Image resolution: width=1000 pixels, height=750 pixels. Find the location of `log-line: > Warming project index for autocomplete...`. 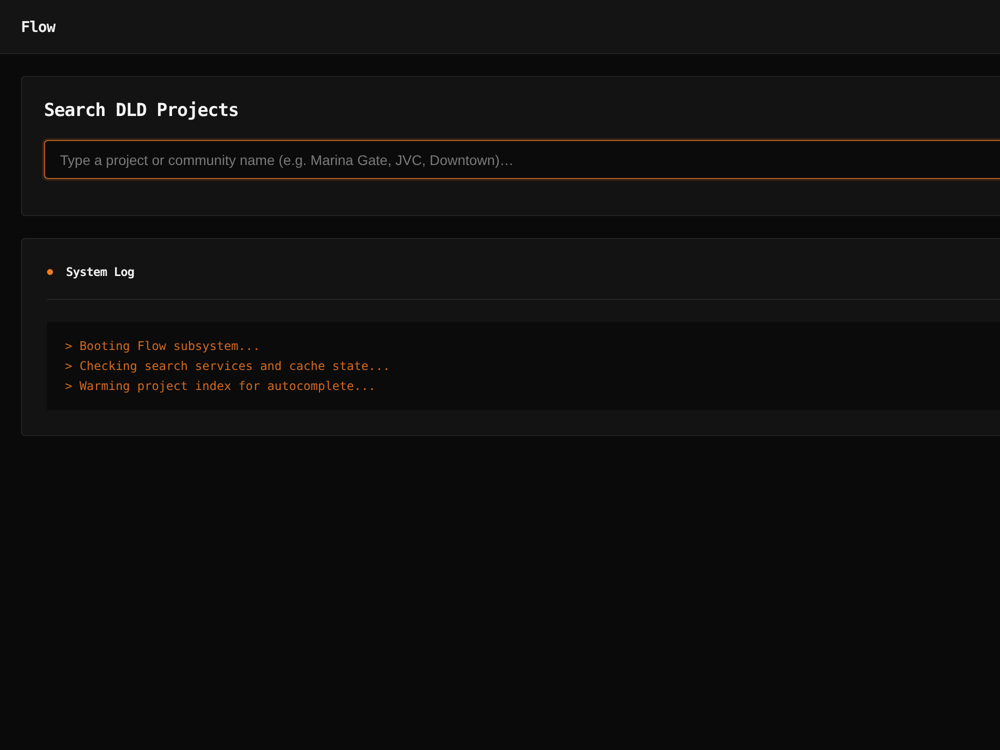

log-line: > Warming project index for autocomplete... is located at coordinates (221, 386).